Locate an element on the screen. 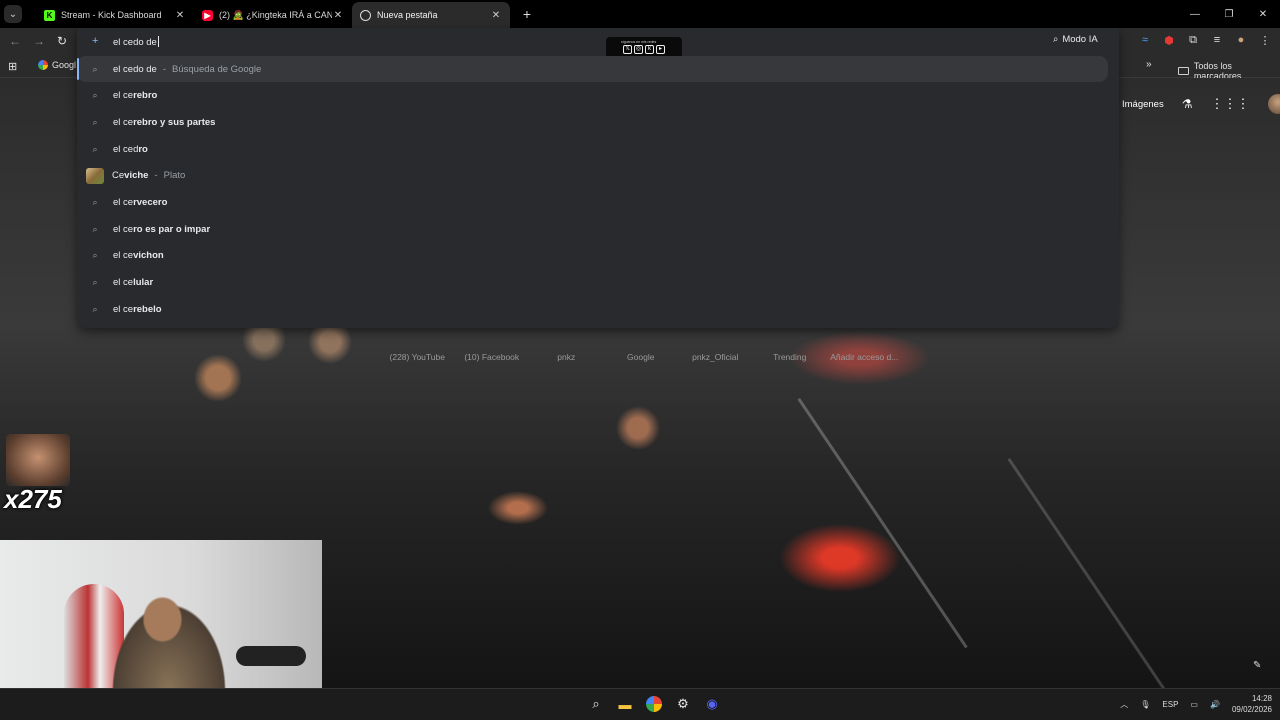 This screenshot has height=720, width=1280. toolbar-right-icons: ≈ ⬢ ⧉ ≡ ● ⋮ is located at coordinates (1205, 40).